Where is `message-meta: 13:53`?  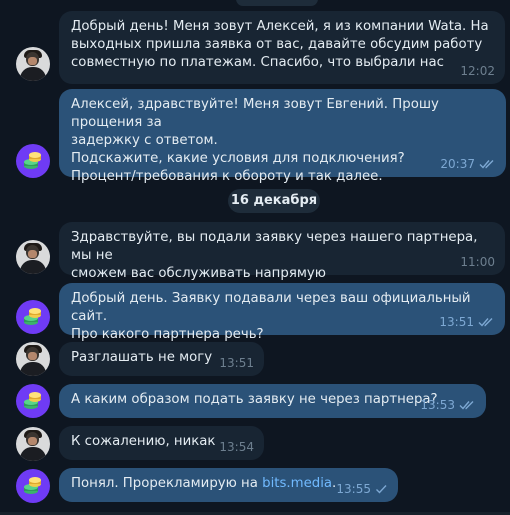
message-meta: 13:53 is located at coordinates (448, 405).